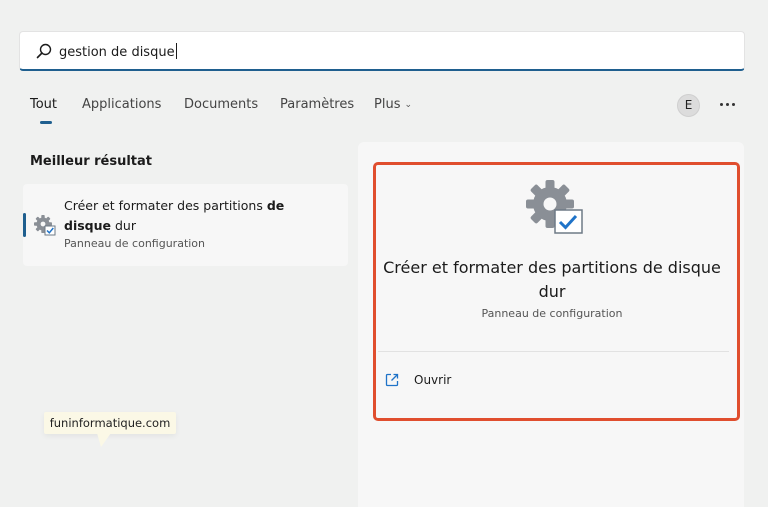  I want to click on search-input: gestion de disque, so click(118, 51).